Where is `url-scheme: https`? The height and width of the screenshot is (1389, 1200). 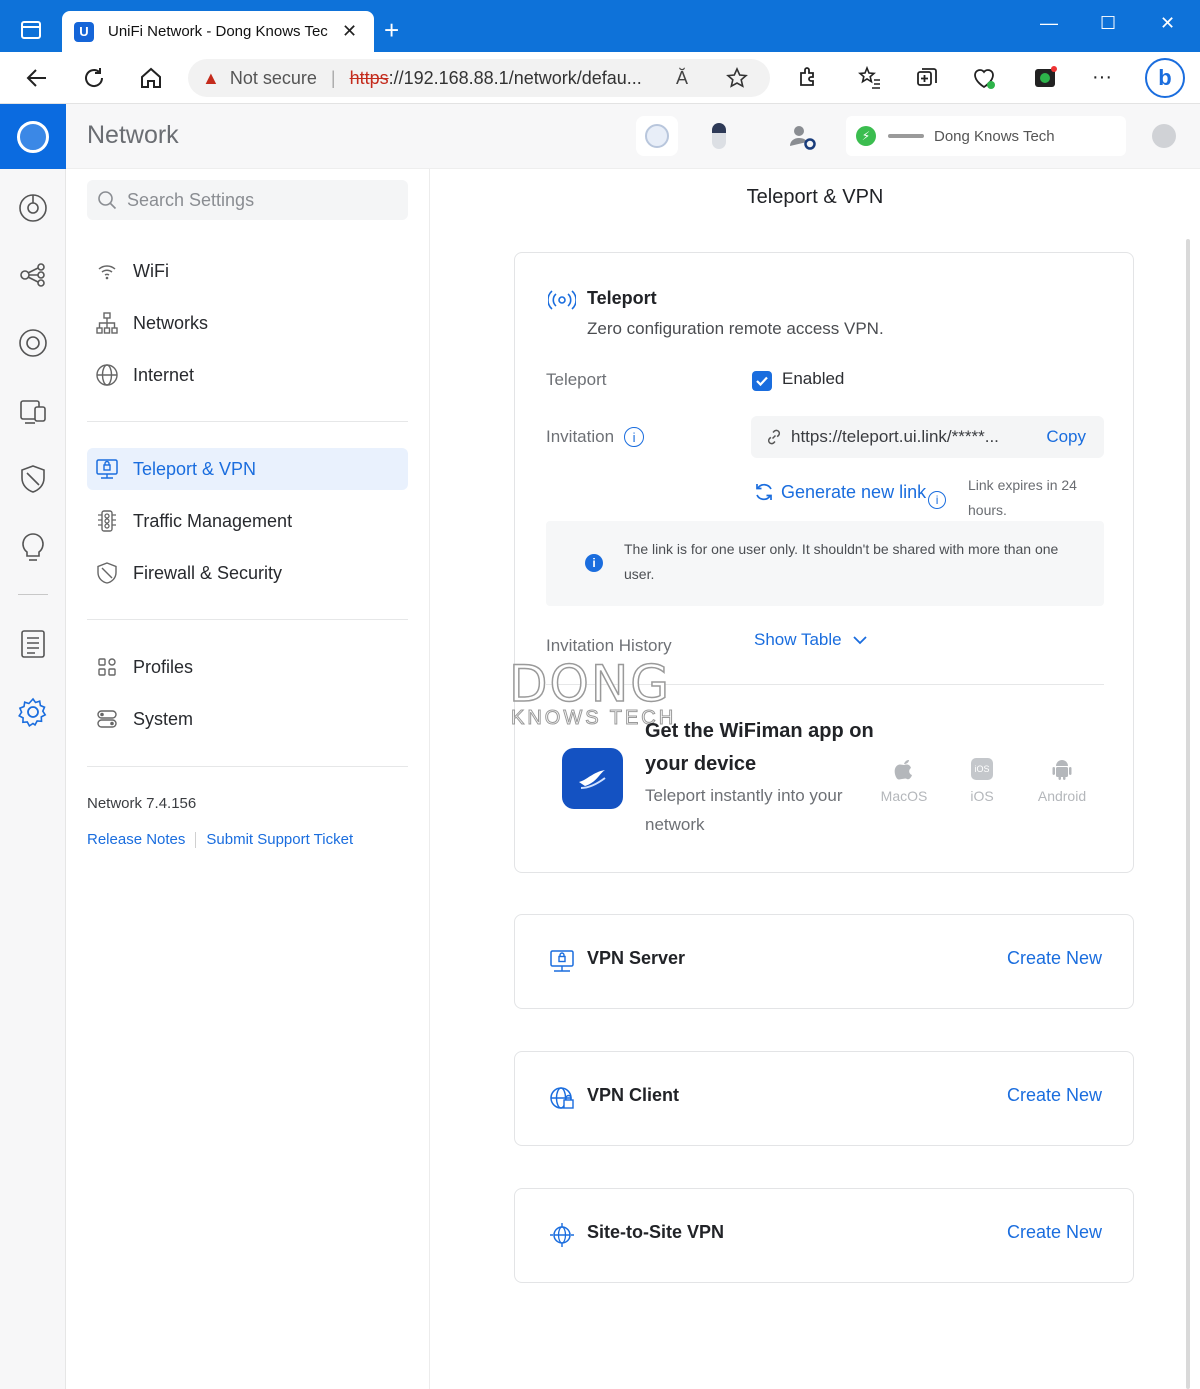 url-scheme: https is located at coordinates (369, 77).